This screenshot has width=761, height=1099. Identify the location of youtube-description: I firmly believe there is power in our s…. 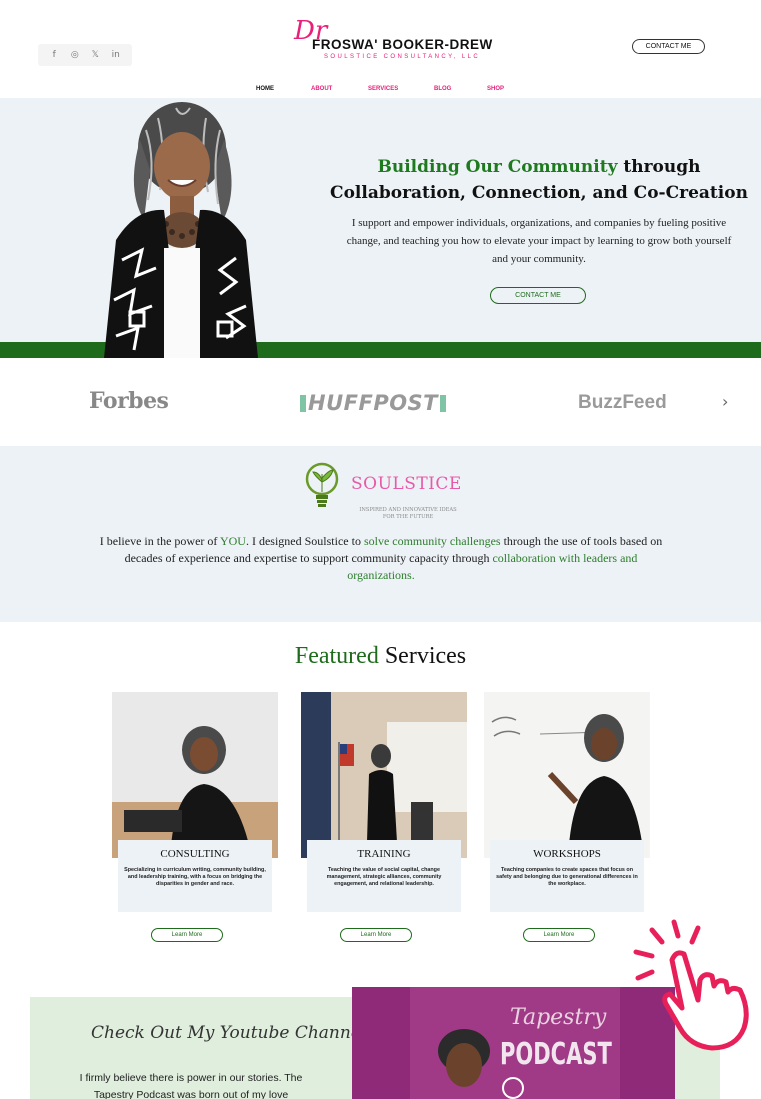
(191, 1085).